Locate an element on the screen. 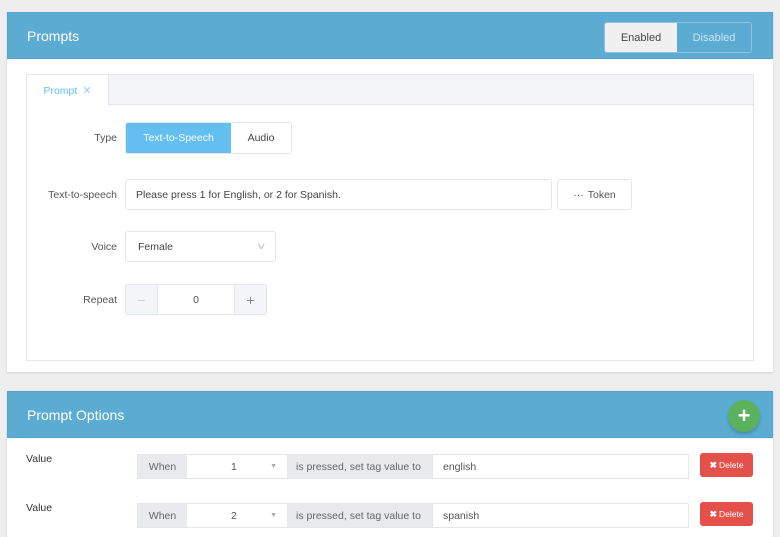 The image size is (780, 537). decrement-button: − is located at coordinates (142, 299).